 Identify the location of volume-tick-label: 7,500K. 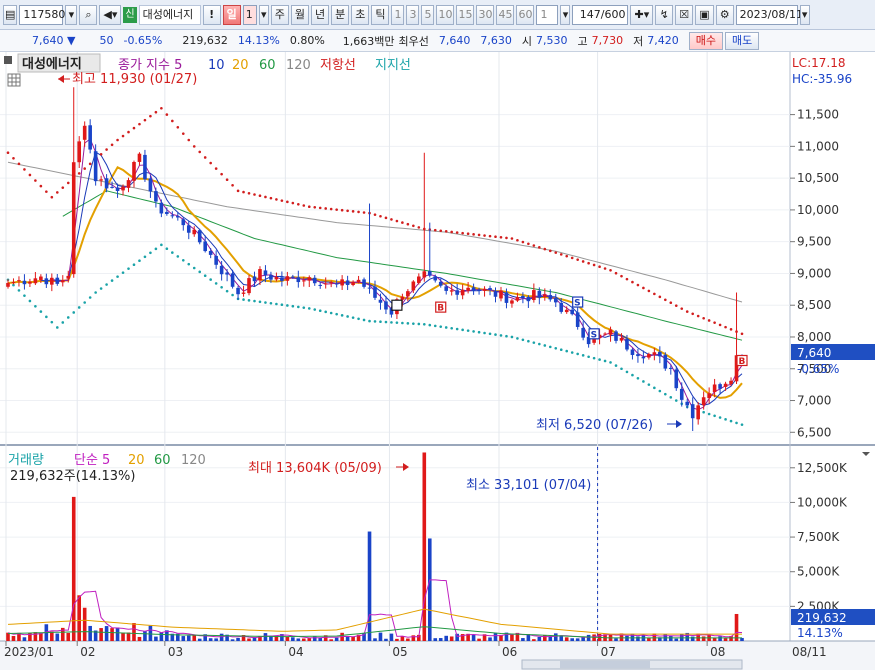
(818, 537).